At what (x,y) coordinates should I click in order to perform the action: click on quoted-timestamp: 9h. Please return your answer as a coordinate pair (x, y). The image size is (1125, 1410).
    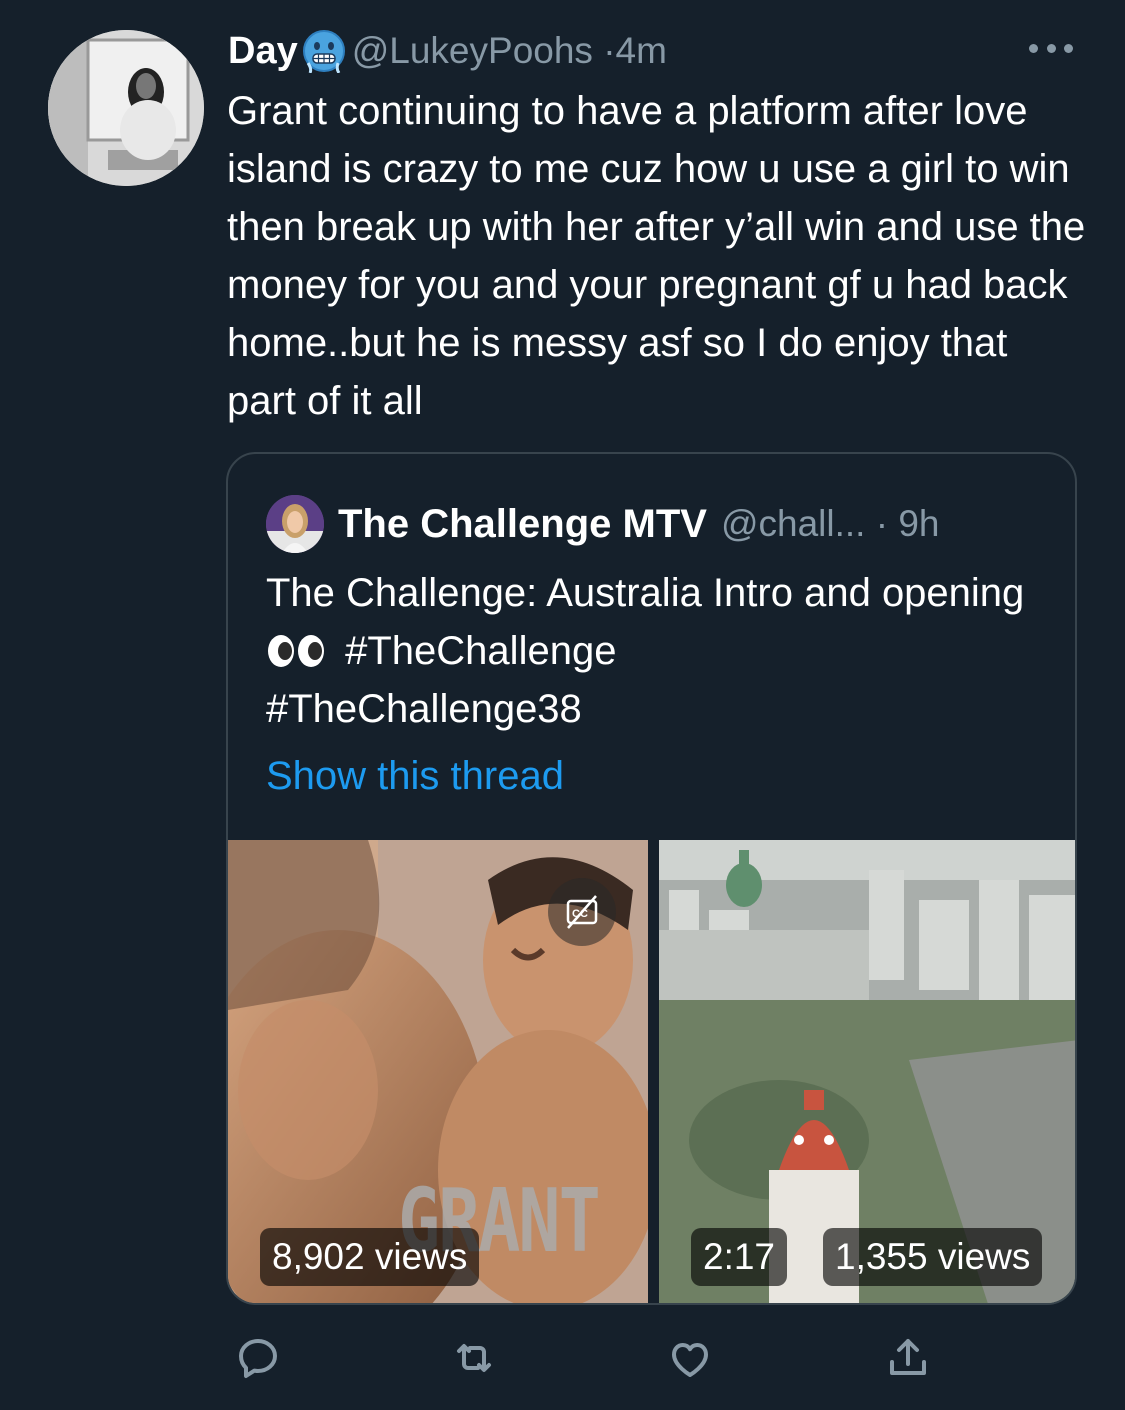
    Looking at the image, I should click on (919, 523).